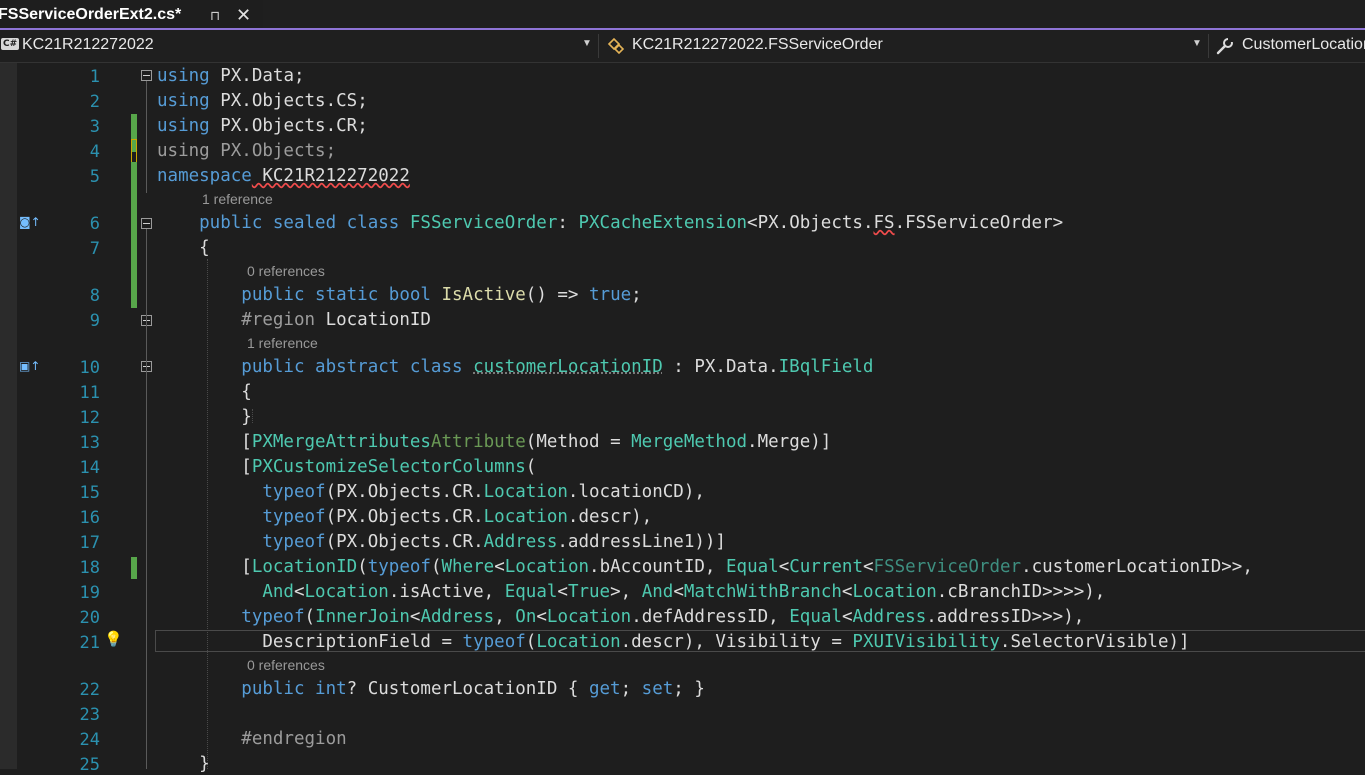  Describe the element at coordinates (1094, 642) in the screenshot. I see `code-text: .SelectorVisible)]` at that location.